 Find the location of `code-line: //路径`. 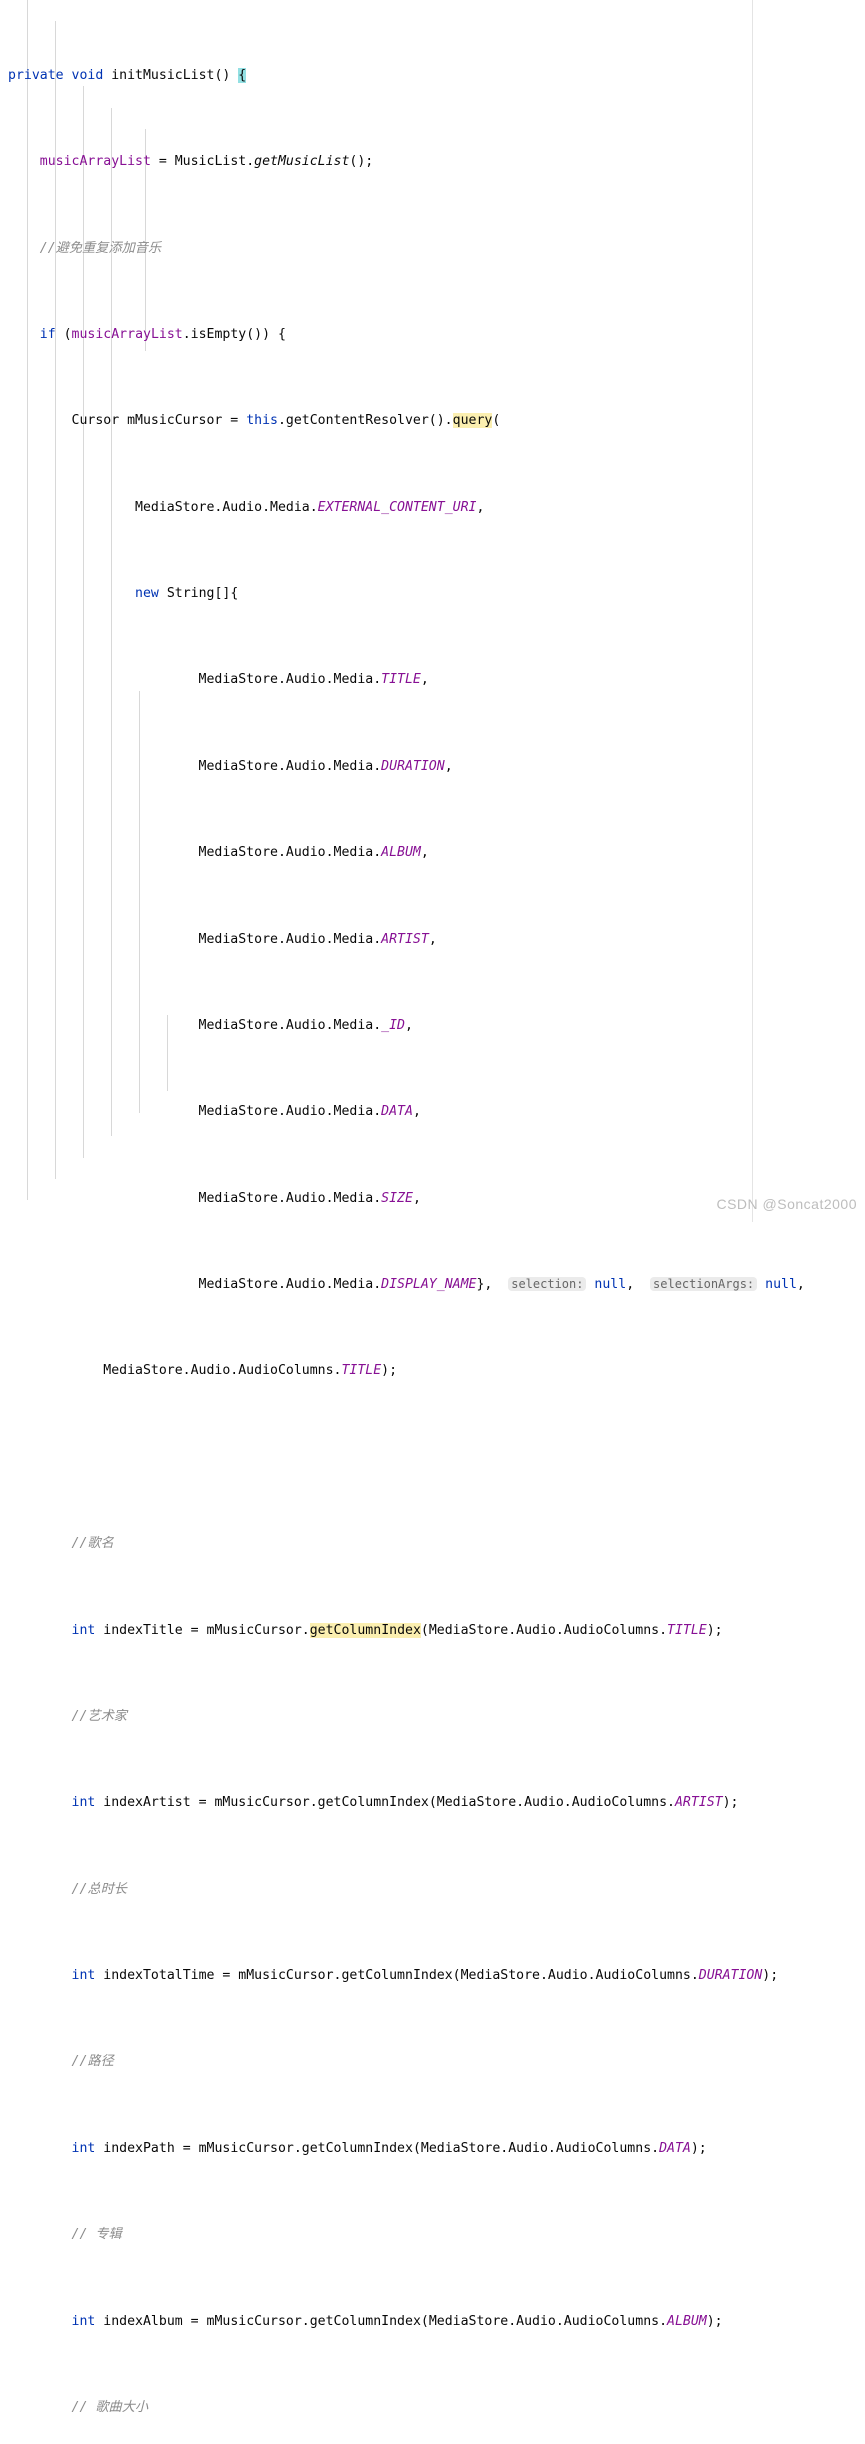

code-line: //路径 is located at coordinates (432, 2062).